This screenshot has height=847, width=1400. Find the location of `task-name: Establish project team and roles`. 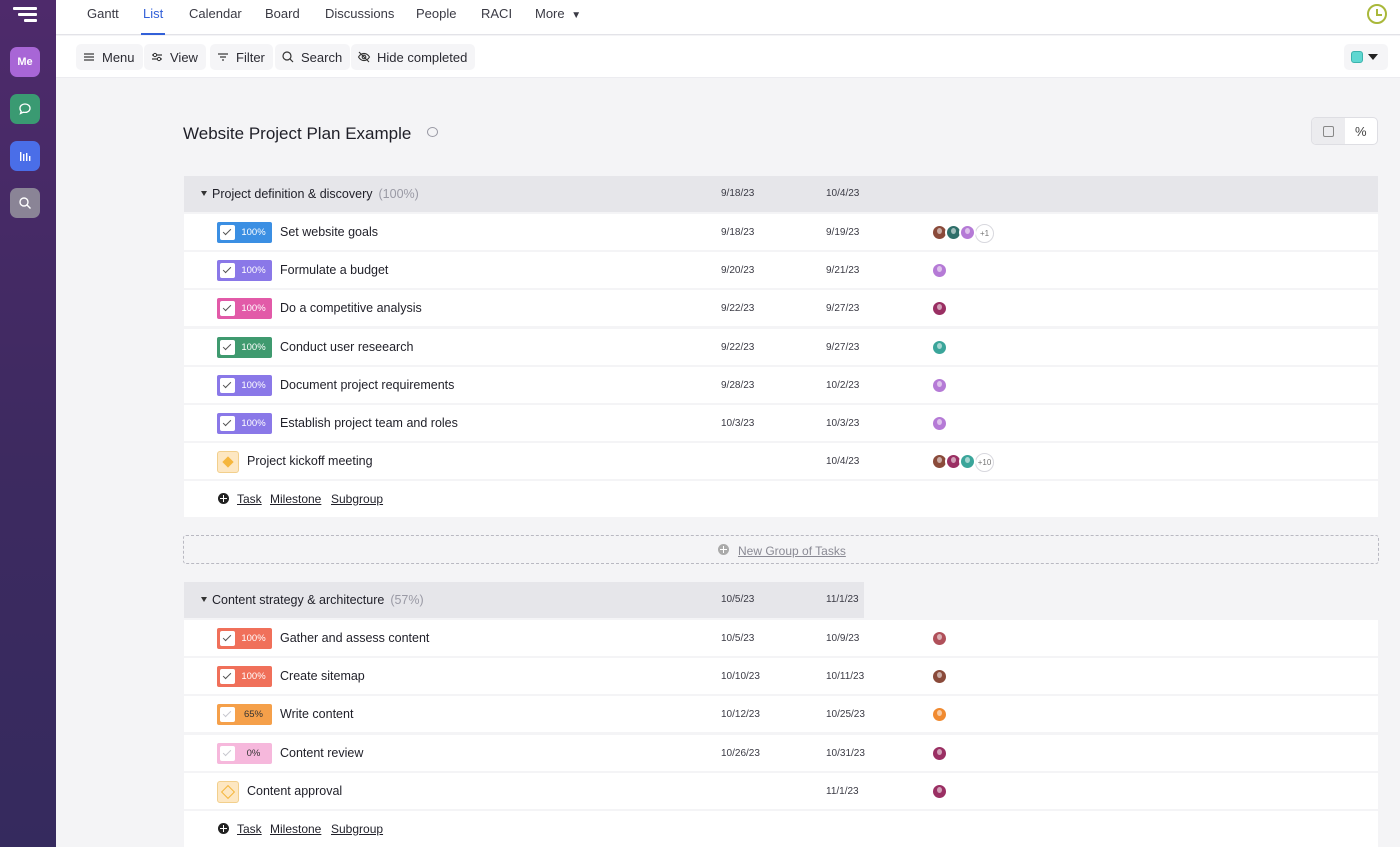

task-name: Establish project team and roles is located at coordinates (369, 423).